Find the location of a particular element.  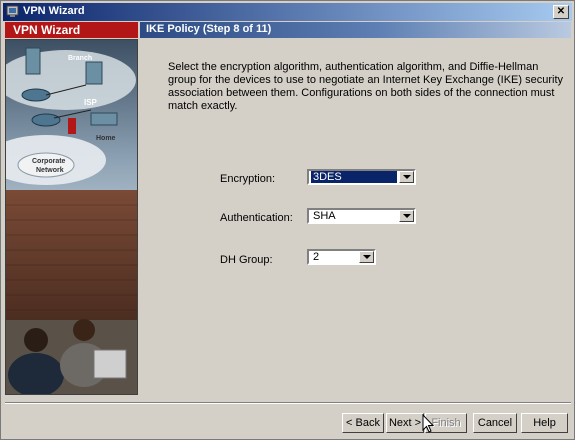

authentication-select: SHA is located at coordinates (361, 216).